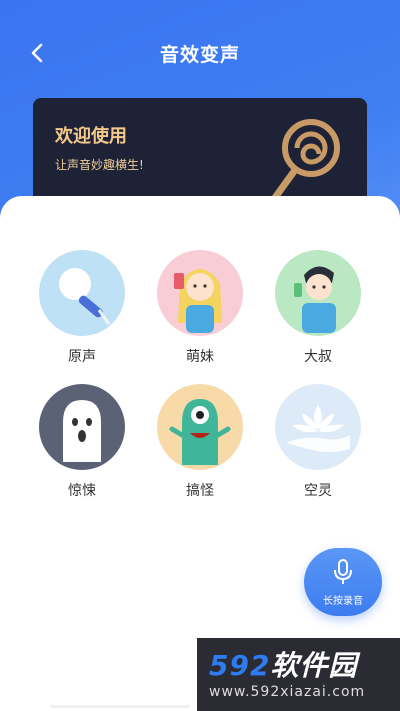  I want to click on effect-cute-girl: 萌妹, so click(200, 308).